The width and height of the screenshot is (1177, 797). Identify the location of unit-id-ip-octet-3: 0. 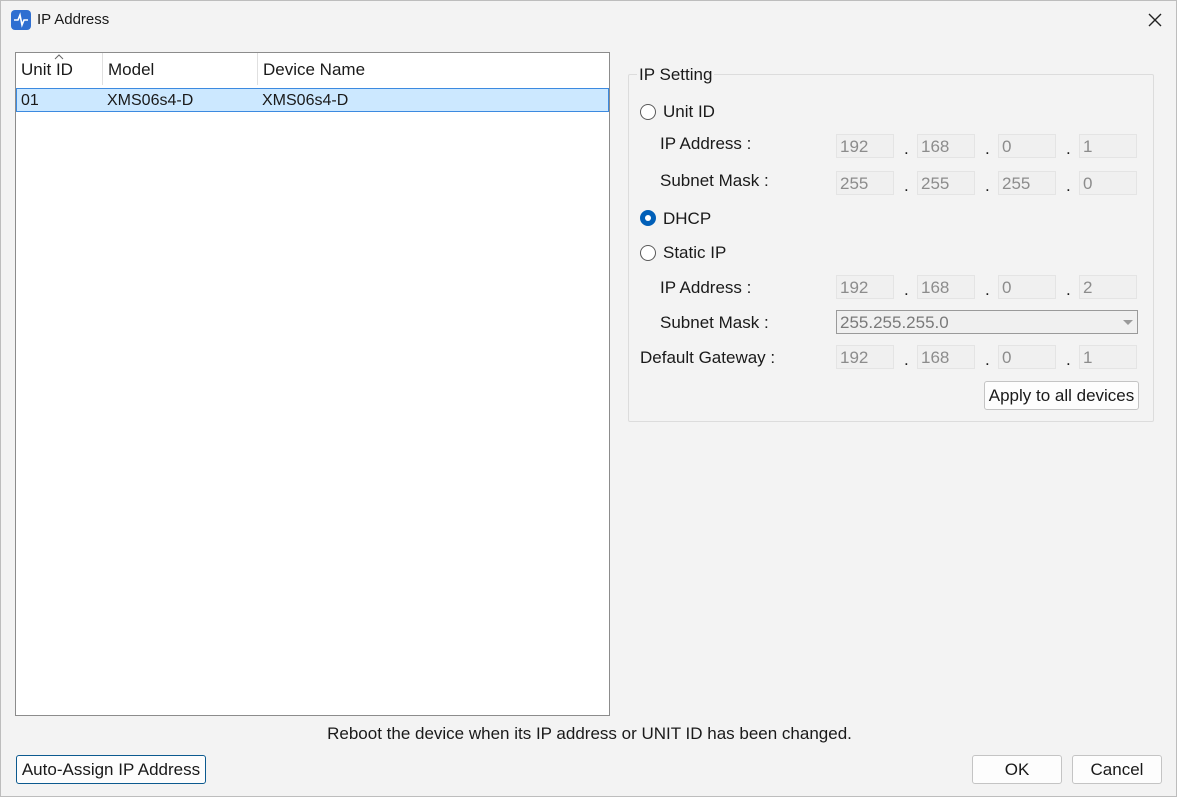
(1027, 146).